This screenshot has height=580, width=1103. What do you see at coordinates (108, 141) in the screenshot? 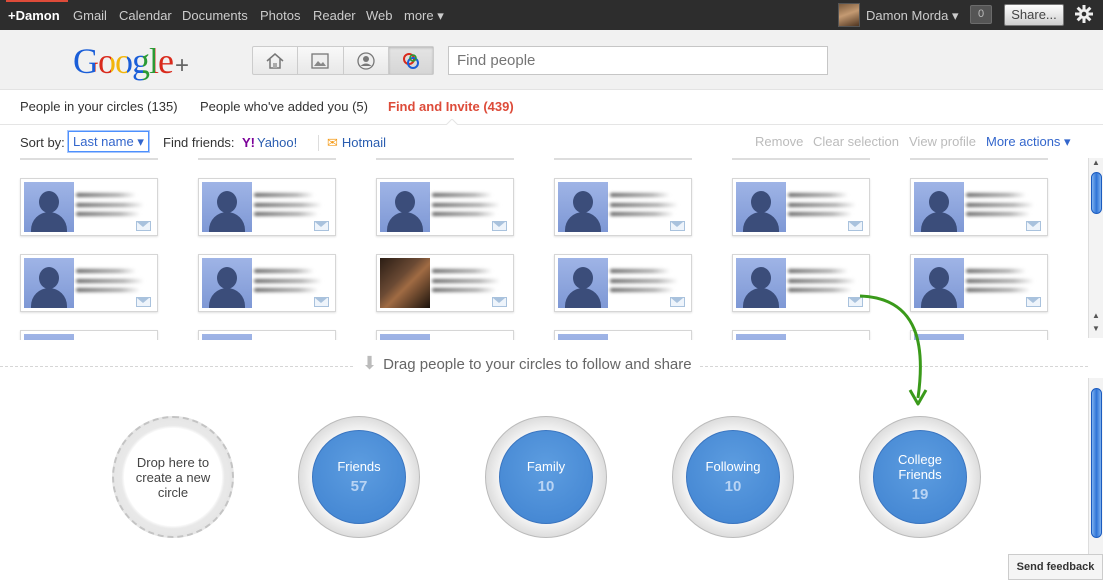
I see `sort-dropdown: Last name ▾` at bounding box center [108, 141].